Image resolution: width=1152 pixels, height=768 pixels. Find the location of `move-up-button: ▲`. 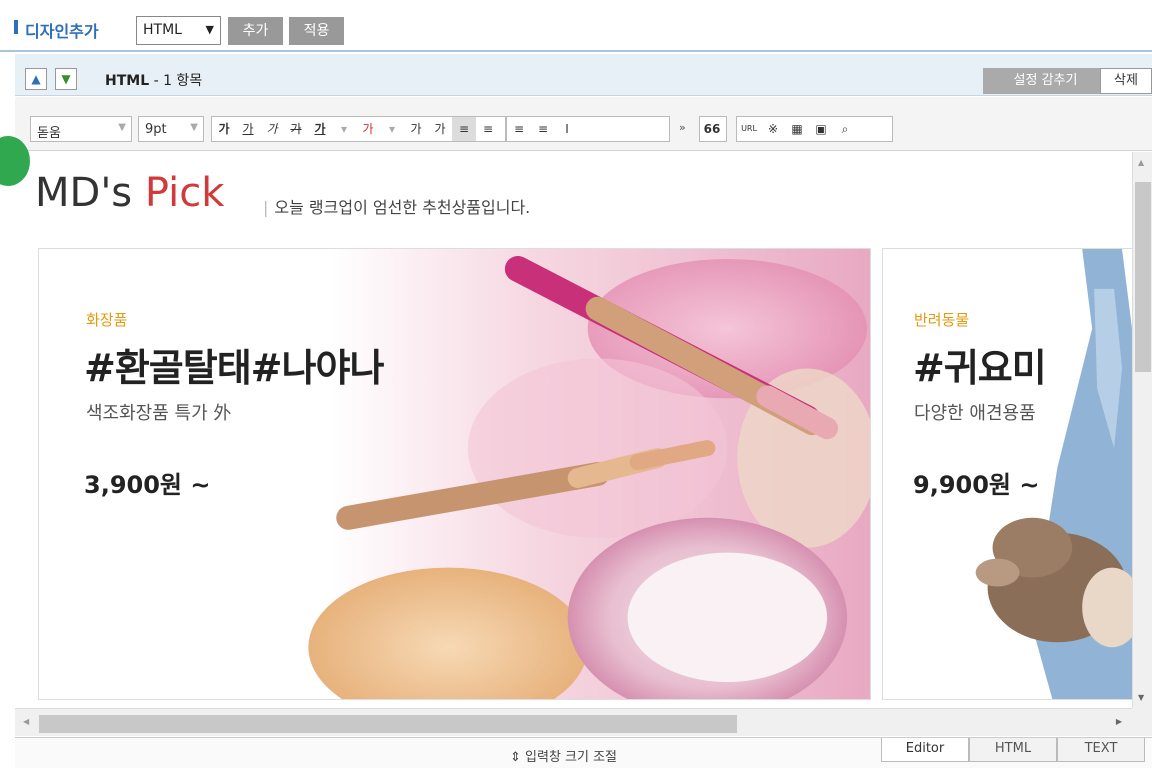

move-up-button: ▲ is located at coordinates (36, 79).